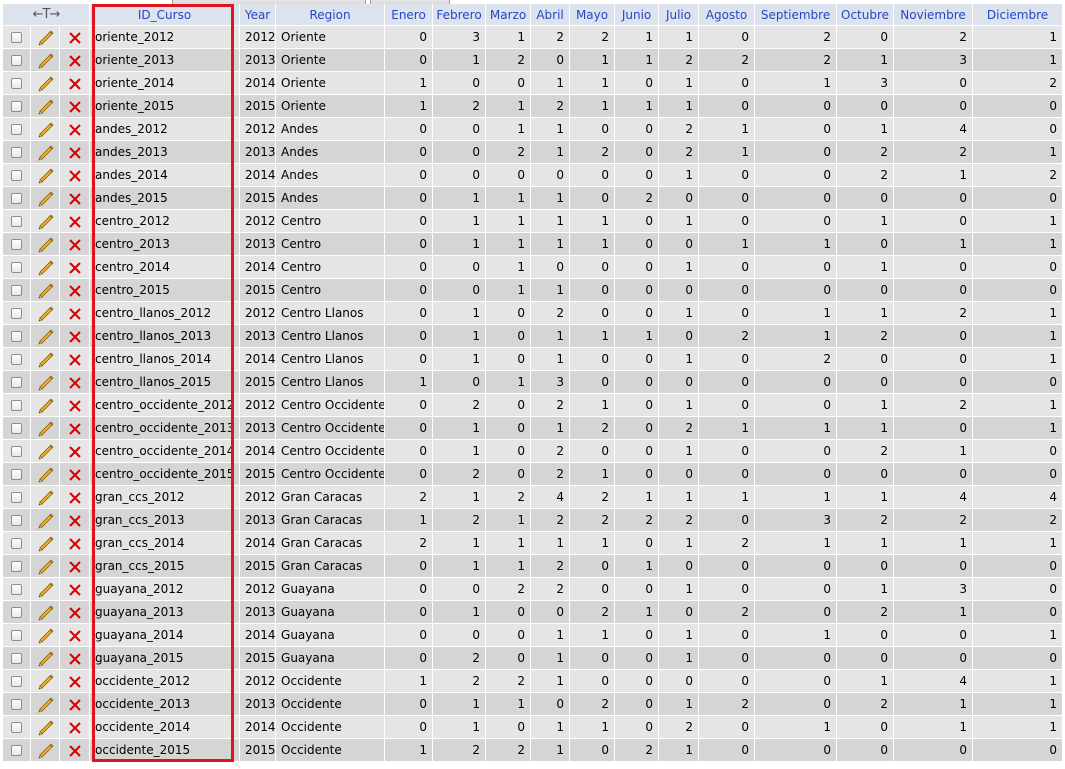 This screenshot has height=769, width=1065. What do you see at coordinates (1018, 15) in the screenshot?
I see `column-header-diciembre: Diciembre` at bounding box center [1018, 15].